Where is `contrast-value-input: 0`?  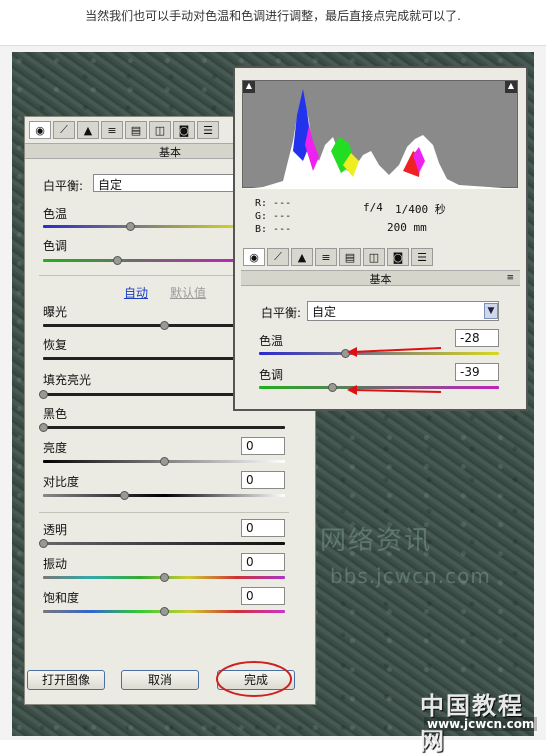
contrast-value-input: 0 is located at coordinates (263, 480).